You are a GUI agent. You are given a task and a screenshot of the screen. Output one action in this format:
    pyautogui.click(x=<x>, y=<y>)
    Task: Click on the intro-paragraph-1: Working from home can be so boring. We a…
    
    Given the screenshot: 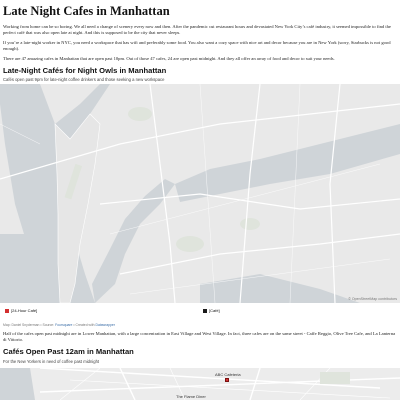 What is the action you would take?
    pyautogui.click(x=197, y=29)
    